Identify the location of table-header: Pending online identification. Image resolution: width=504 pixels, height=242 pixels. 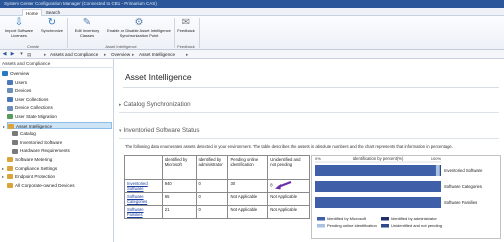
(248, 167).